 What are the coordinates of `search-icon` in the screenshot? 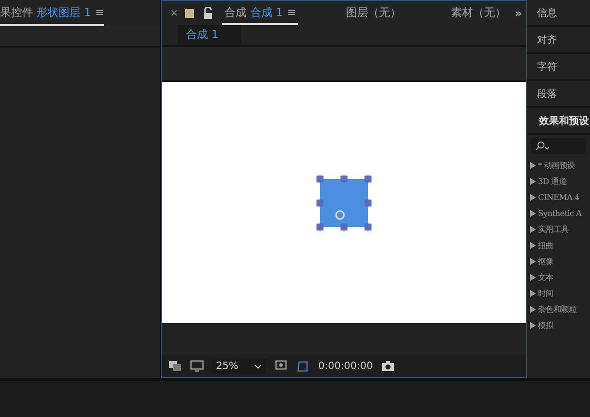 It's located at (542, 146).